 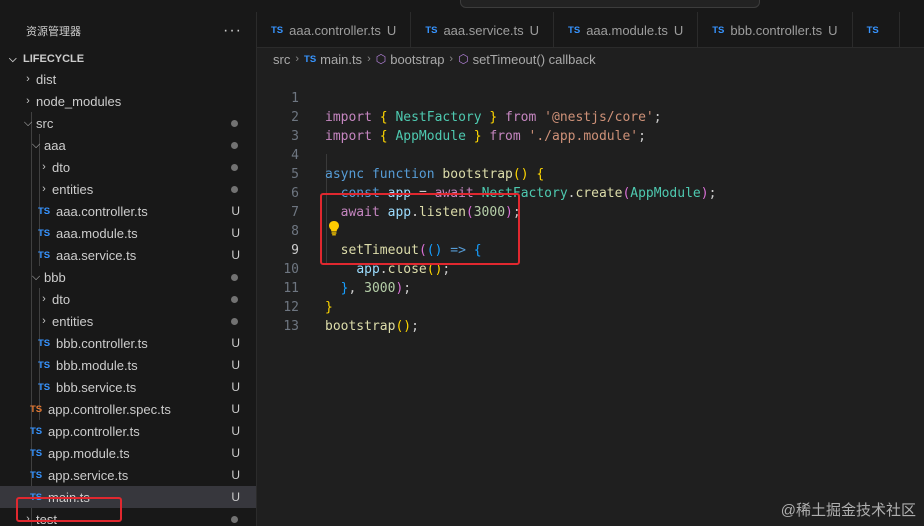 I want to click on tree-label: app.service.ts, so click(x=88, y=475).